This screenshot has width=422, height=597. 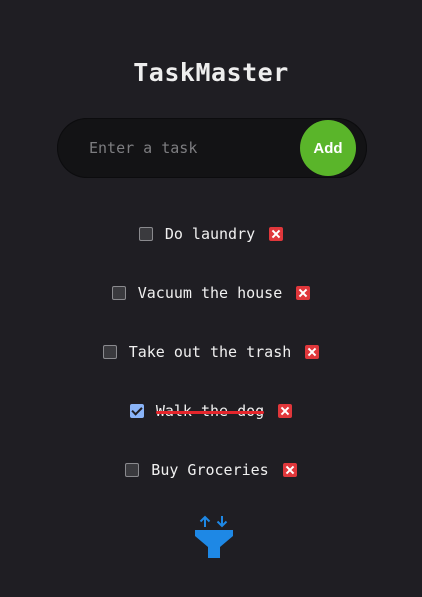 I want to click on task-label-completed: Walk the dog, so click(x=210, y=411).